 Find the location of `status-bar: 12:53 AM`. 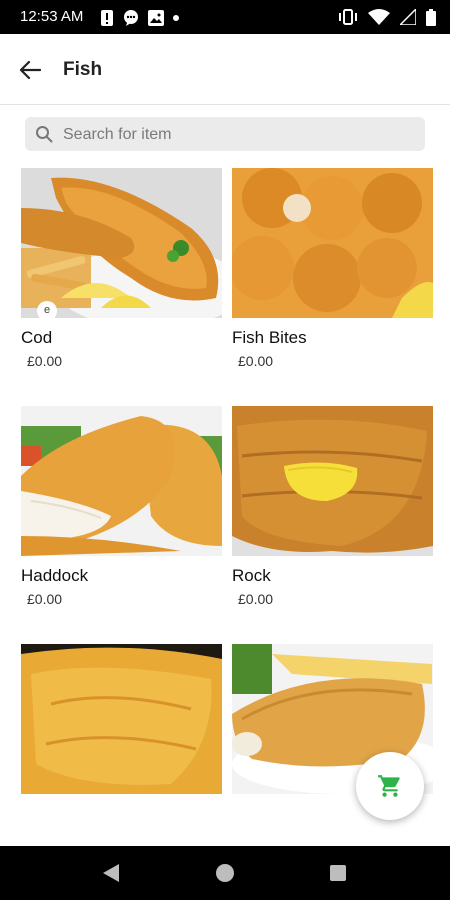

status-bar: 12:53 AM is located at coordinates (225, 17).